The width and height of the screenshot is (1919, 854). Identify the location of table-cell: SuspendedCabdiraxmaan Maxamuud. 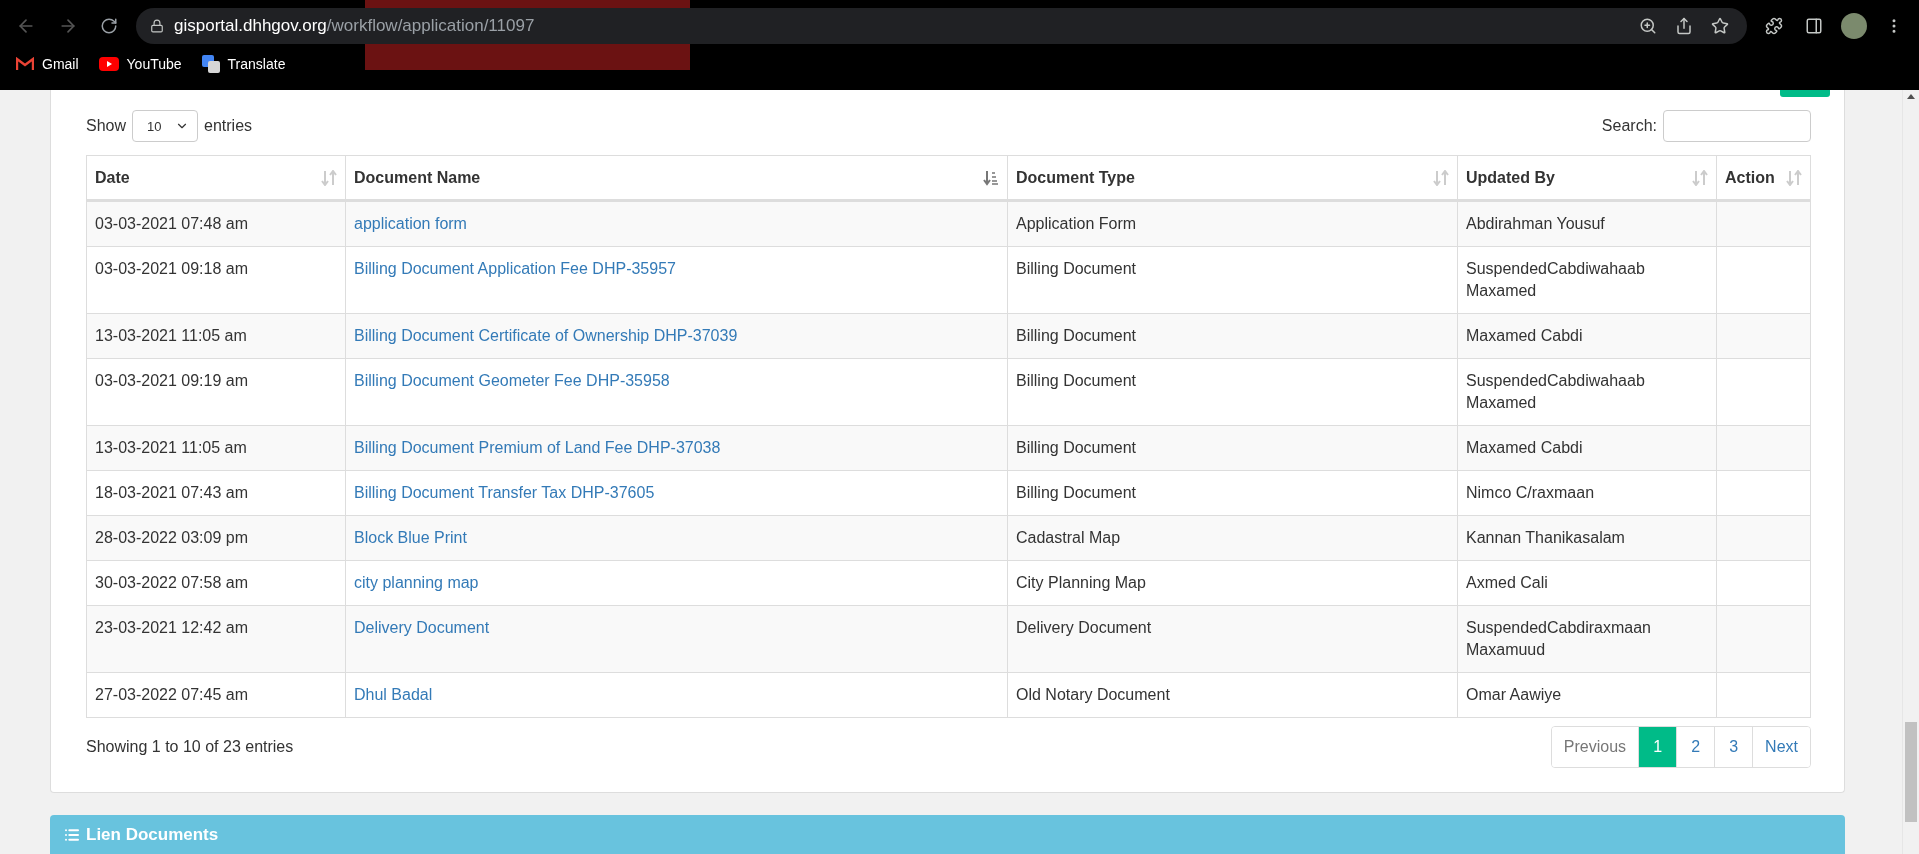
(1587, 639).